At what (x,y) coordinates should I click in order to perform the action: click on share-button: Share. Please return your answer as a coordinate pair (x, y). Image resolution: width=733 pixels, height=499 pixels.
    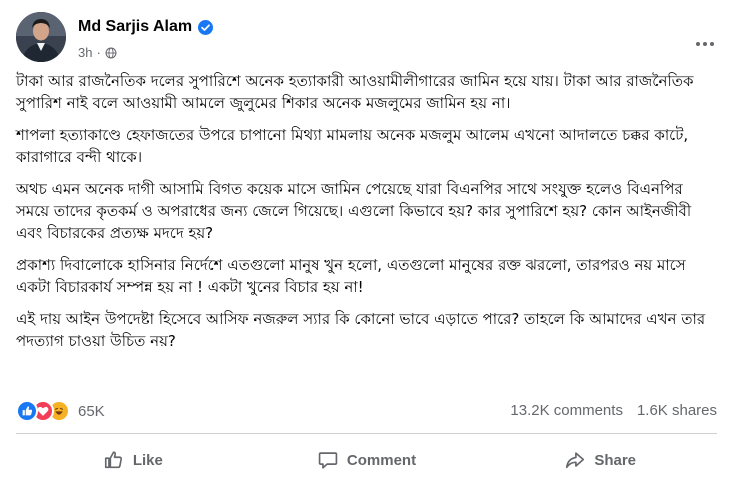
    Looking at the image, I should click on (600, 460).